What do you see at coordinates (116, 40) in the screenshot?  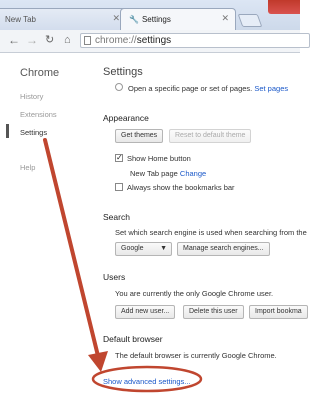 I see `url-scheme: chrome://` at bounding box center [116, 40].